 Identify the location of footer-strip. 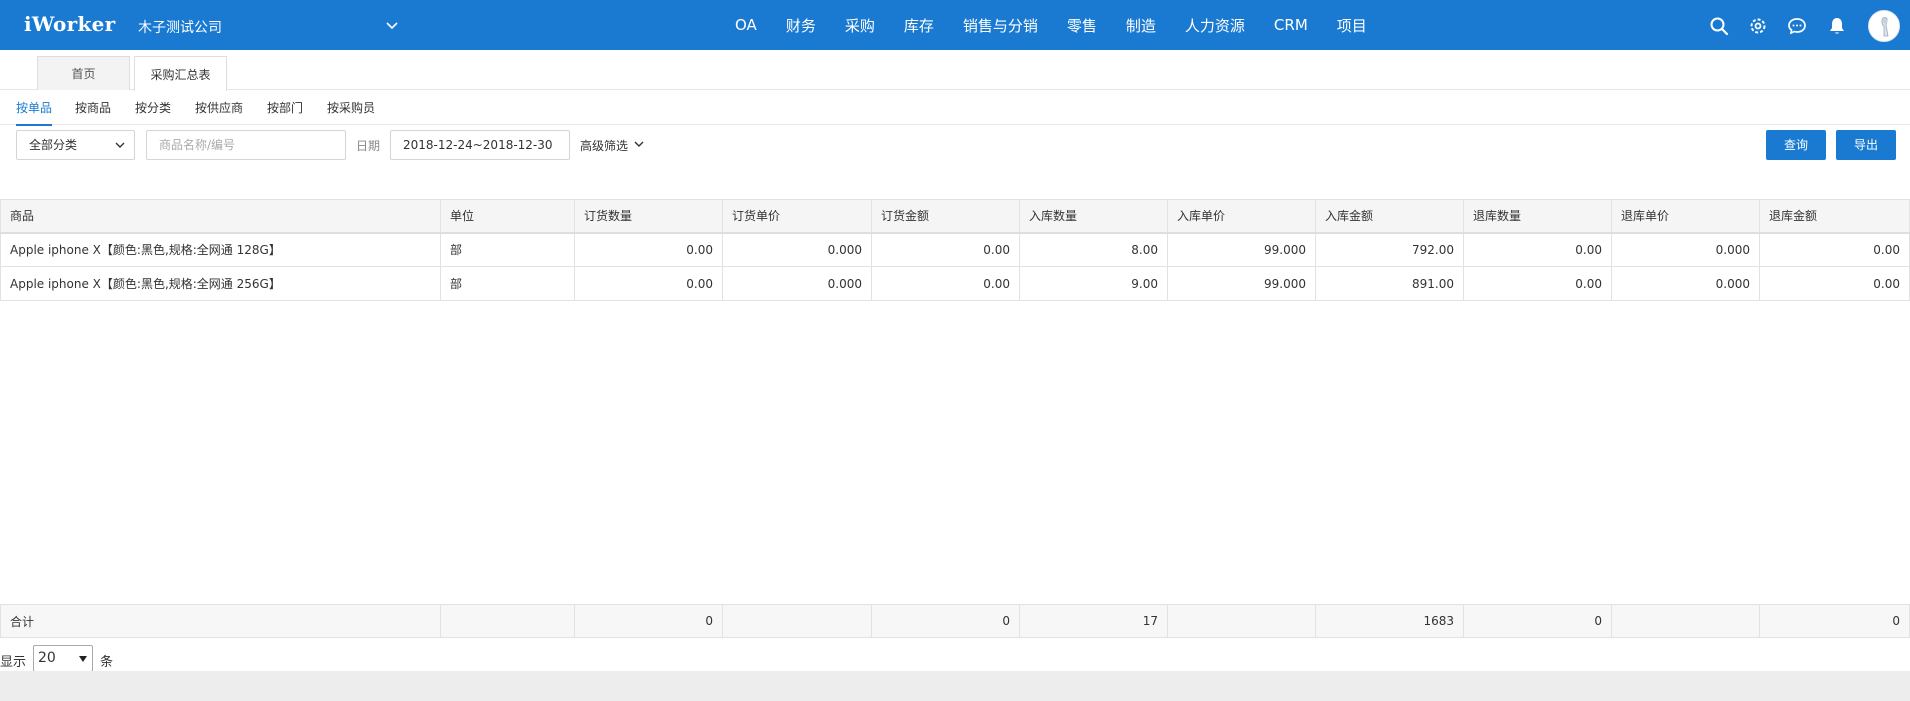
(955, 686).